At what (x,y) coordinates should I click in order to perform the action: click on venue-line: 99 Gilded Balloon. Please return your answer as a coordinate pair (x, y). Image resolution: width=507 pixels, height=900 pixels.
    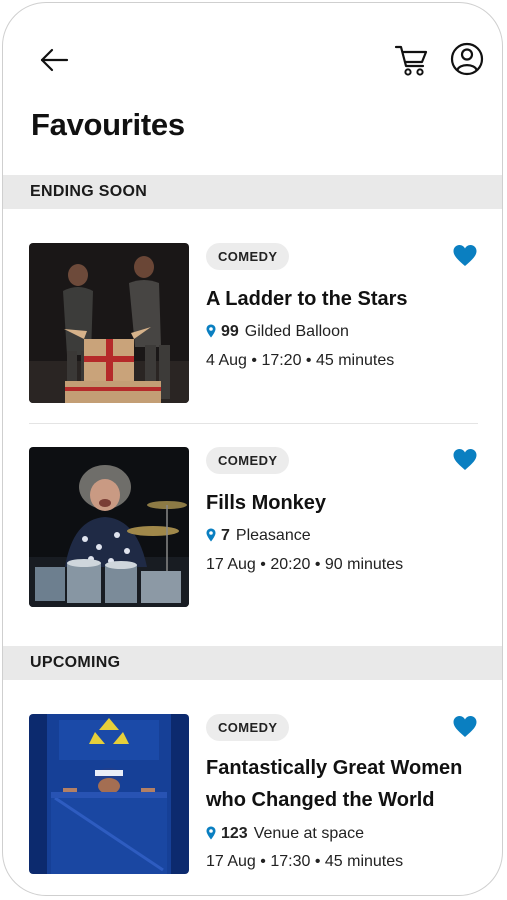
    Looking at the image, I should click on (277, 333).